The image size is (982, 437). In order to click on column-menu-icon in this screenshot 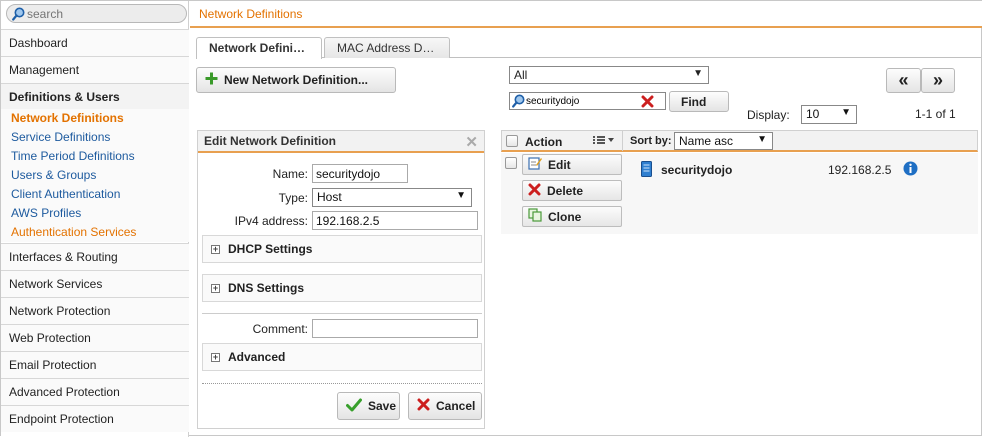, I will do `click(604, 141)`.